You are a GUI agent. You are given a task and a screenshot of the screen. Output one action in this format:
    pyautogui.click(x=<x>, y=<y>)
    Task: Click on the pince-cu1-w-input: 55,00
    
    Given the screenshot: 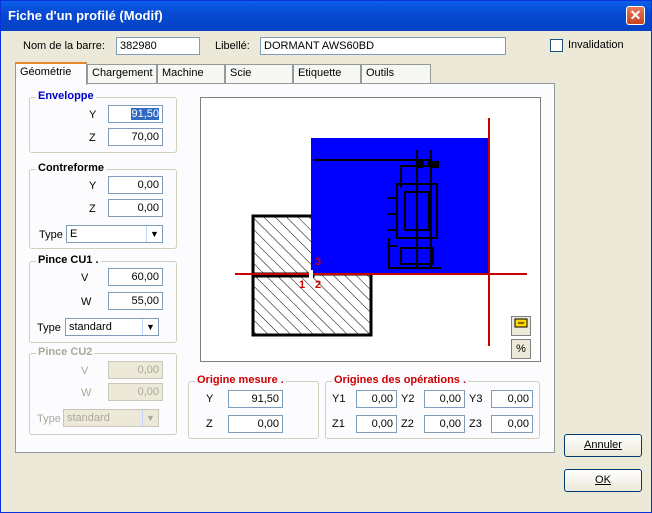 What is the action you would take?
    pyautogui.click(x=135, y=301)
    